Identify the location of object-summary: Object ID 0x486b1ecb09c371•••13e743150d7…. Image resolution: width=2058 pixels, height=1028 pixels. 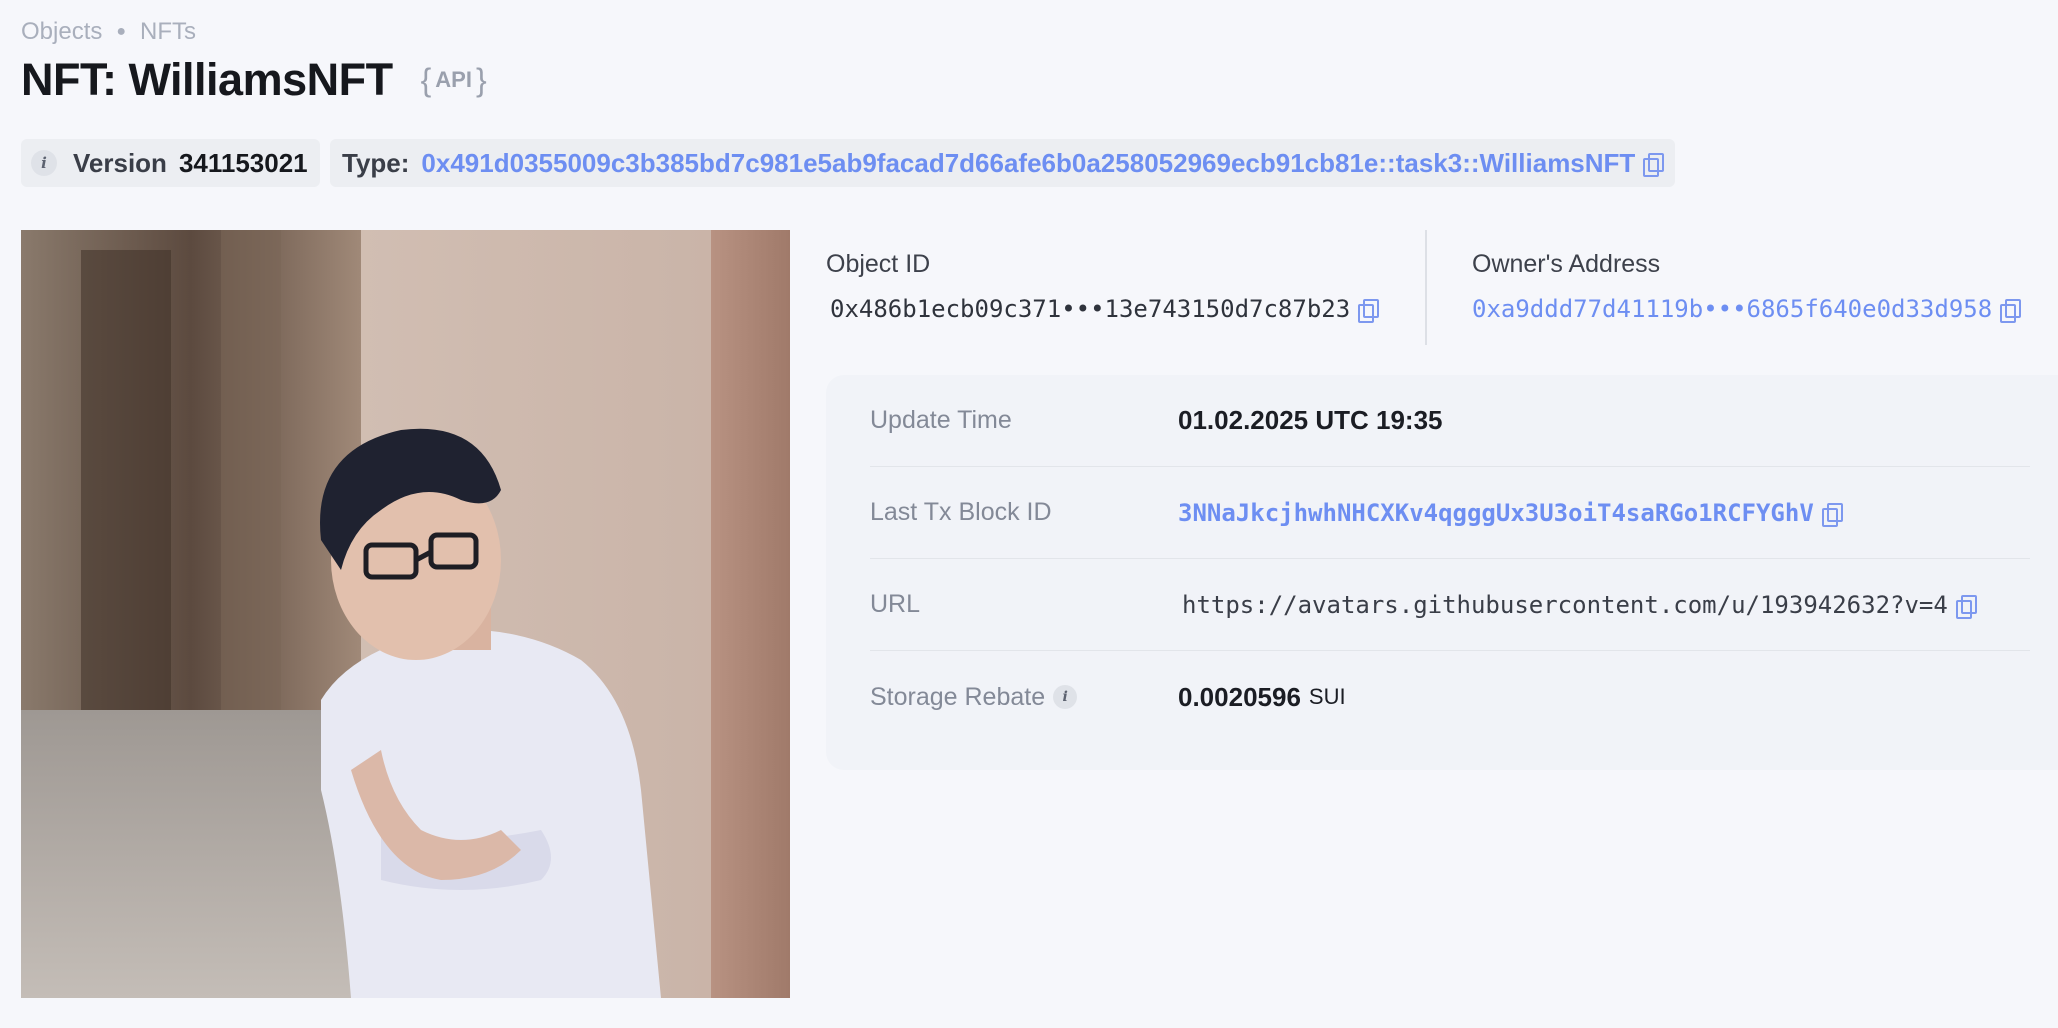
(1442, 287).